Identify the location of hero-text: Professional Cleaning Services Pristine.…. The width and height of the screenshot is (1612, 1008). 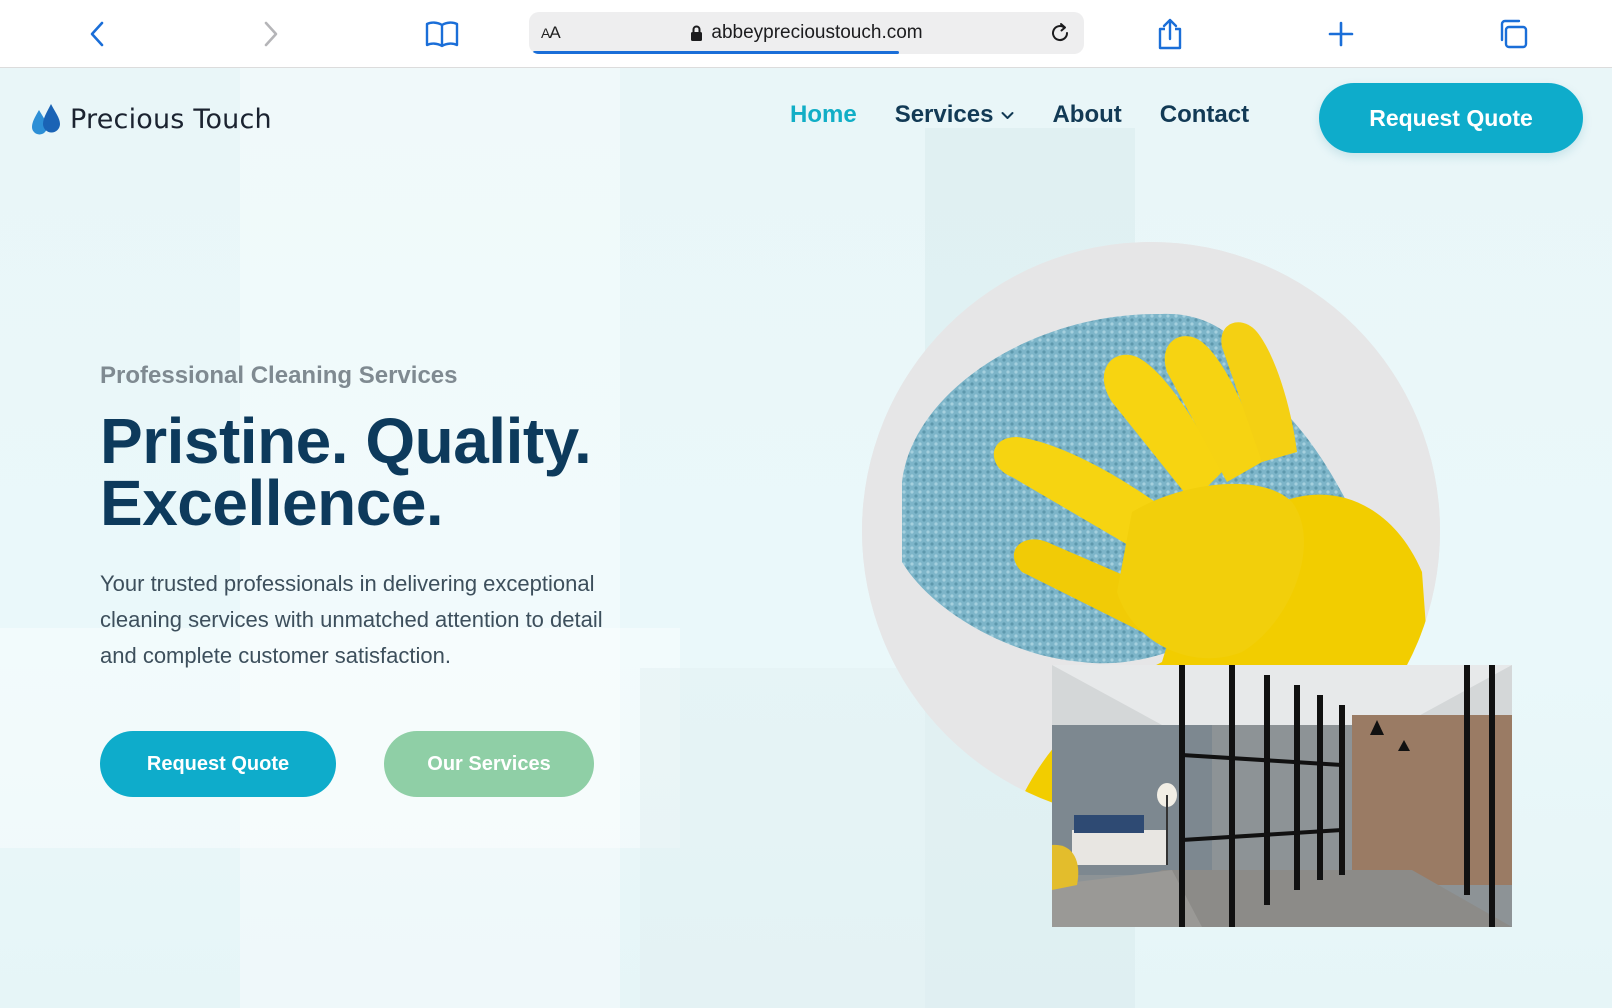
(410, 518).